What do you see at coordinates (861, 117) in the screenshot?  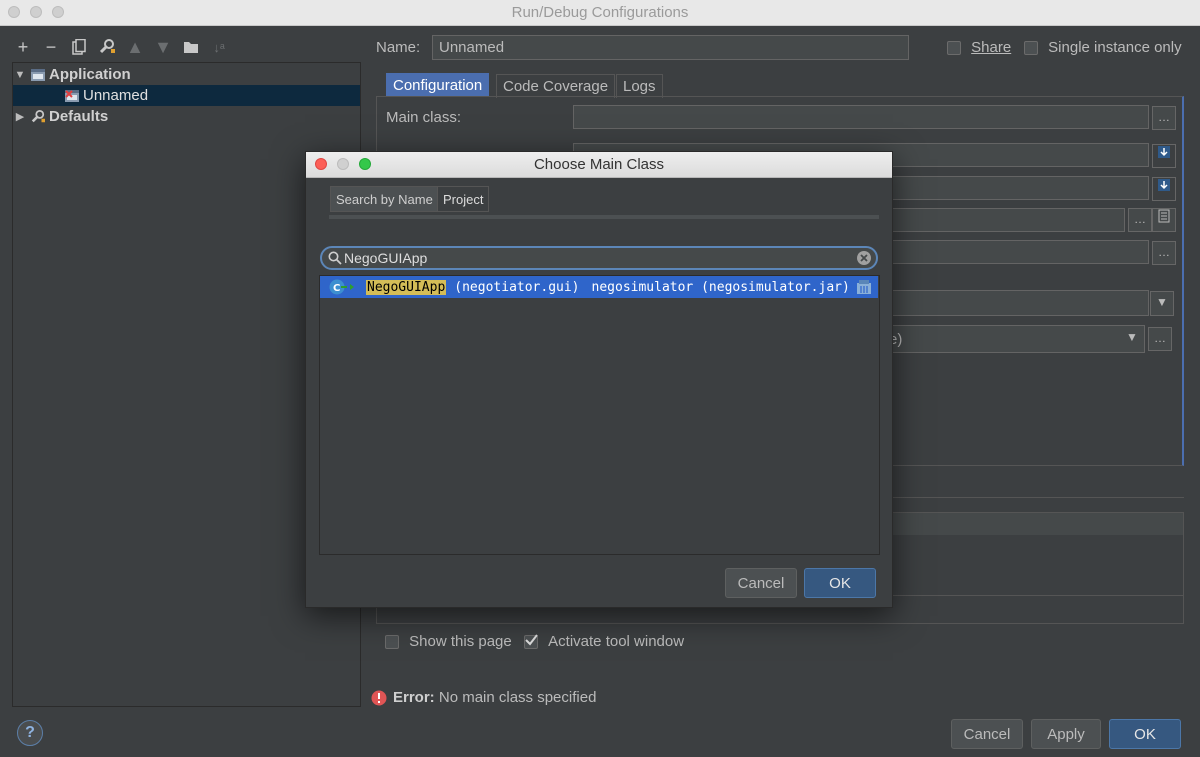 I see `main-class-field` at bounding box center [861, 117].